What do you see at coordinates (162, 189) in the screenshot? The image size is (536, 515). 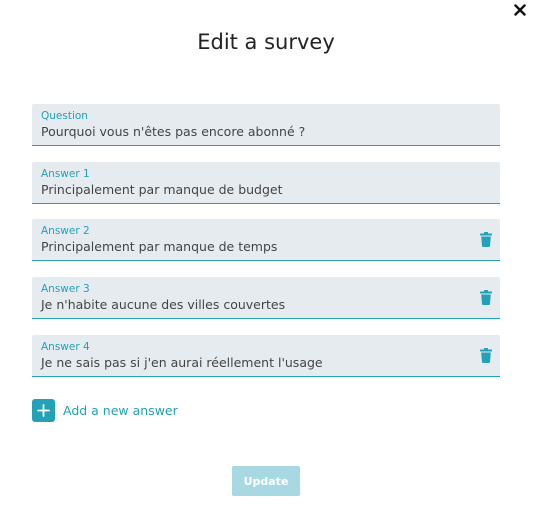 I see `answer-1-input: Principalement par manque de budget` at bounding box center [162, 189].